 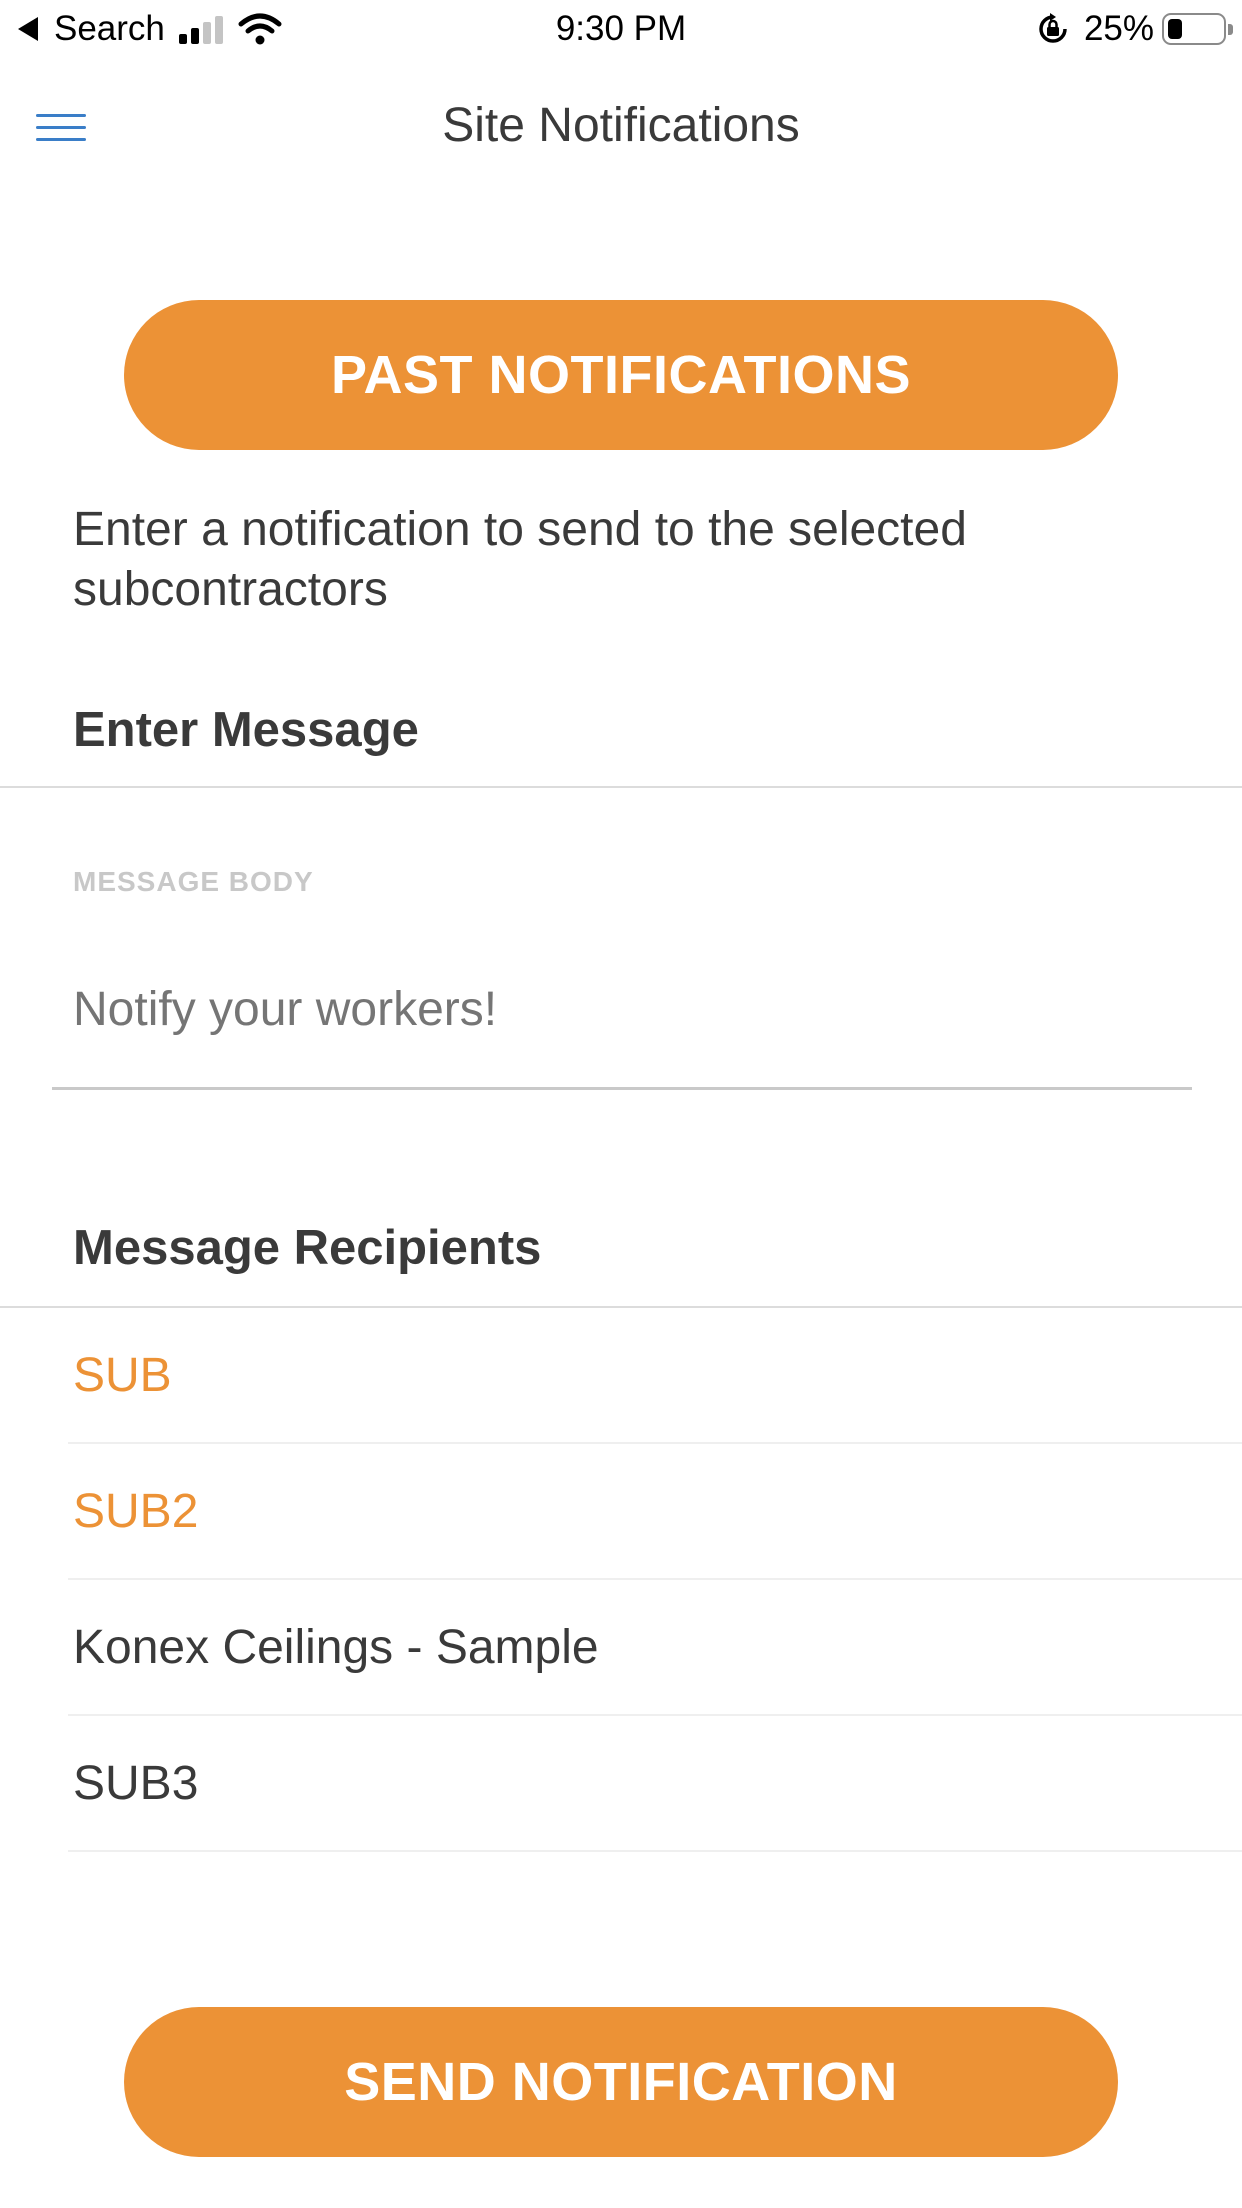 What do you see at coordinates (136, 1511) in the screenshot?
I see `recipient-label: SUB2` at bounding box center [136, 1511].